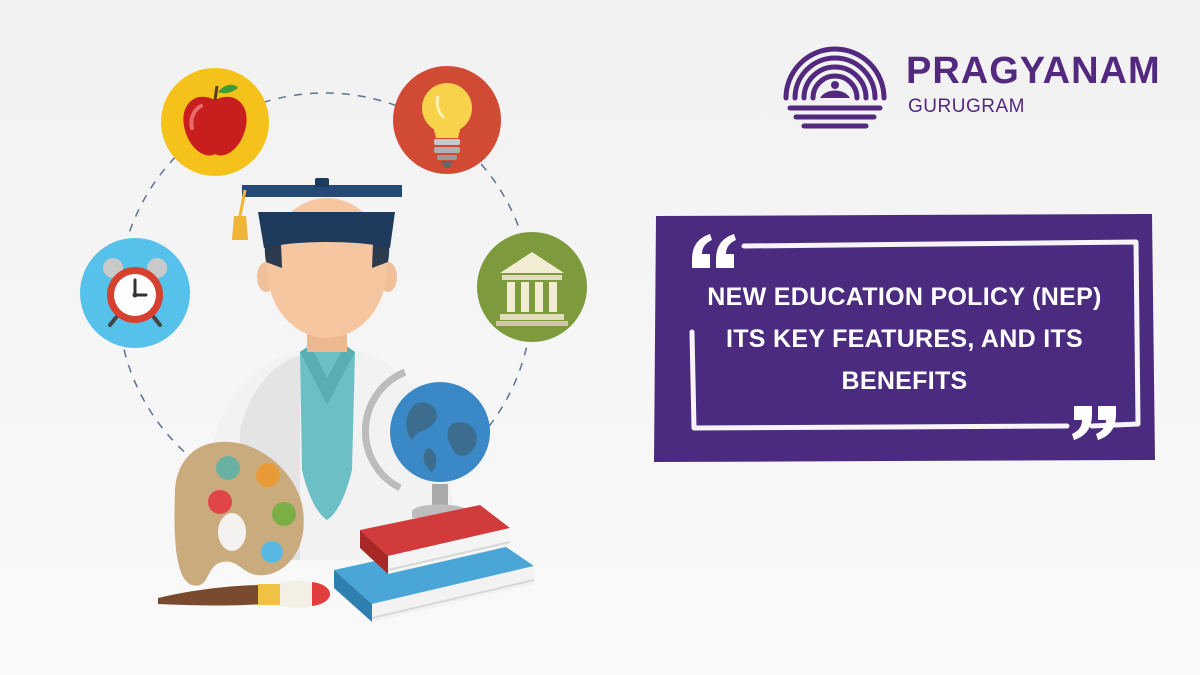 The image size is (1200, 675). I want to click on brand-location: GURUGRAM, so click(966, 106).